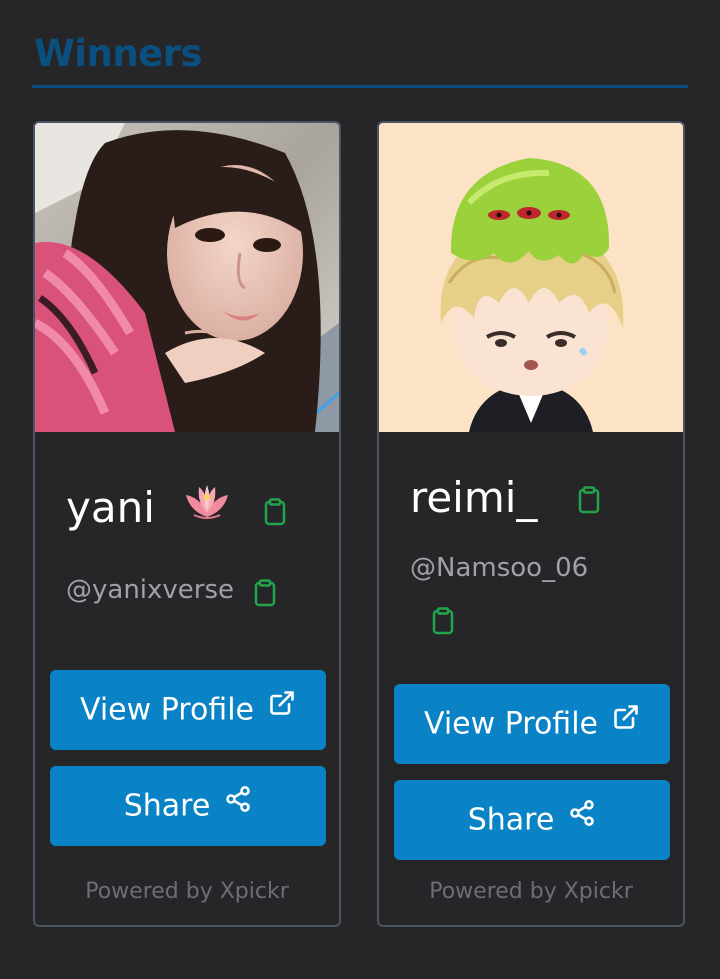 The height and width of the screenshot is (979, 720). I want to click on display-name-row: yani, so click(150, 509).